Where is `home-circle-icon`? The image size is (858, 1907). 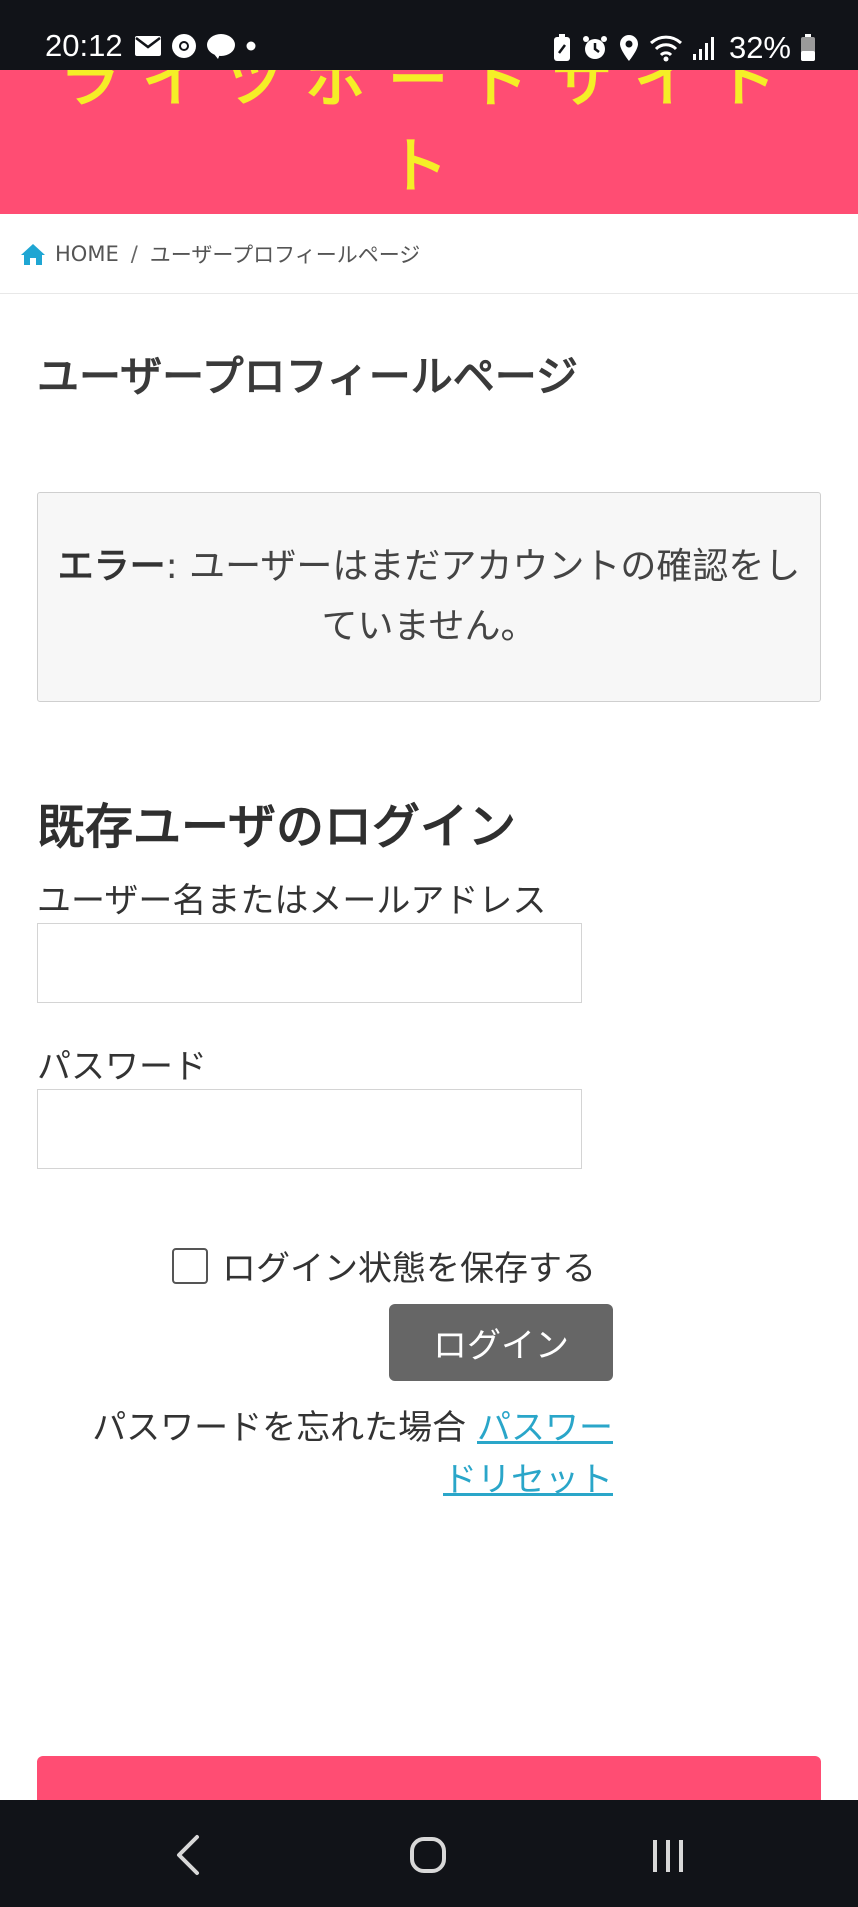 home-circle-icon is located at coordinates (428, 1855).